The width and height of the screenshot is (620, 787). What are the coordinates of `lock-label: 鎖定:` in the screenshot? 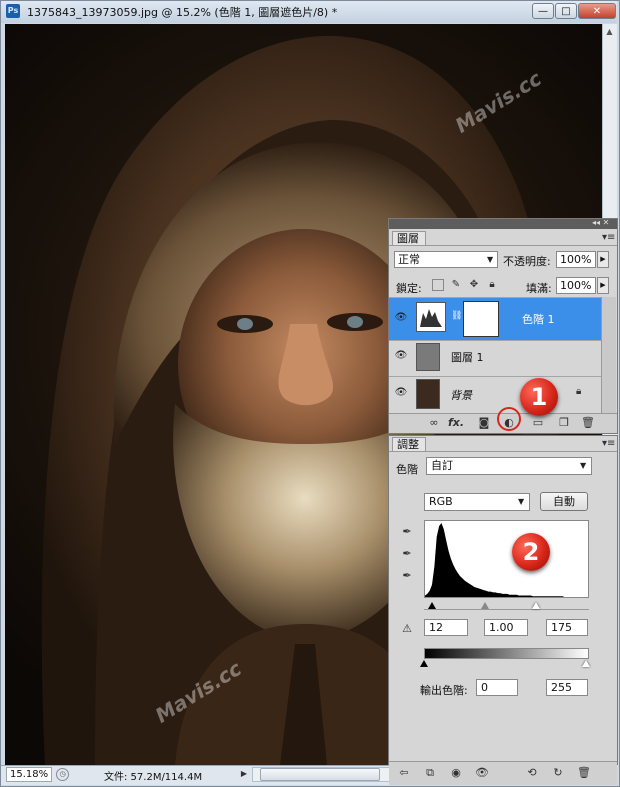 It's located at (409, 288).